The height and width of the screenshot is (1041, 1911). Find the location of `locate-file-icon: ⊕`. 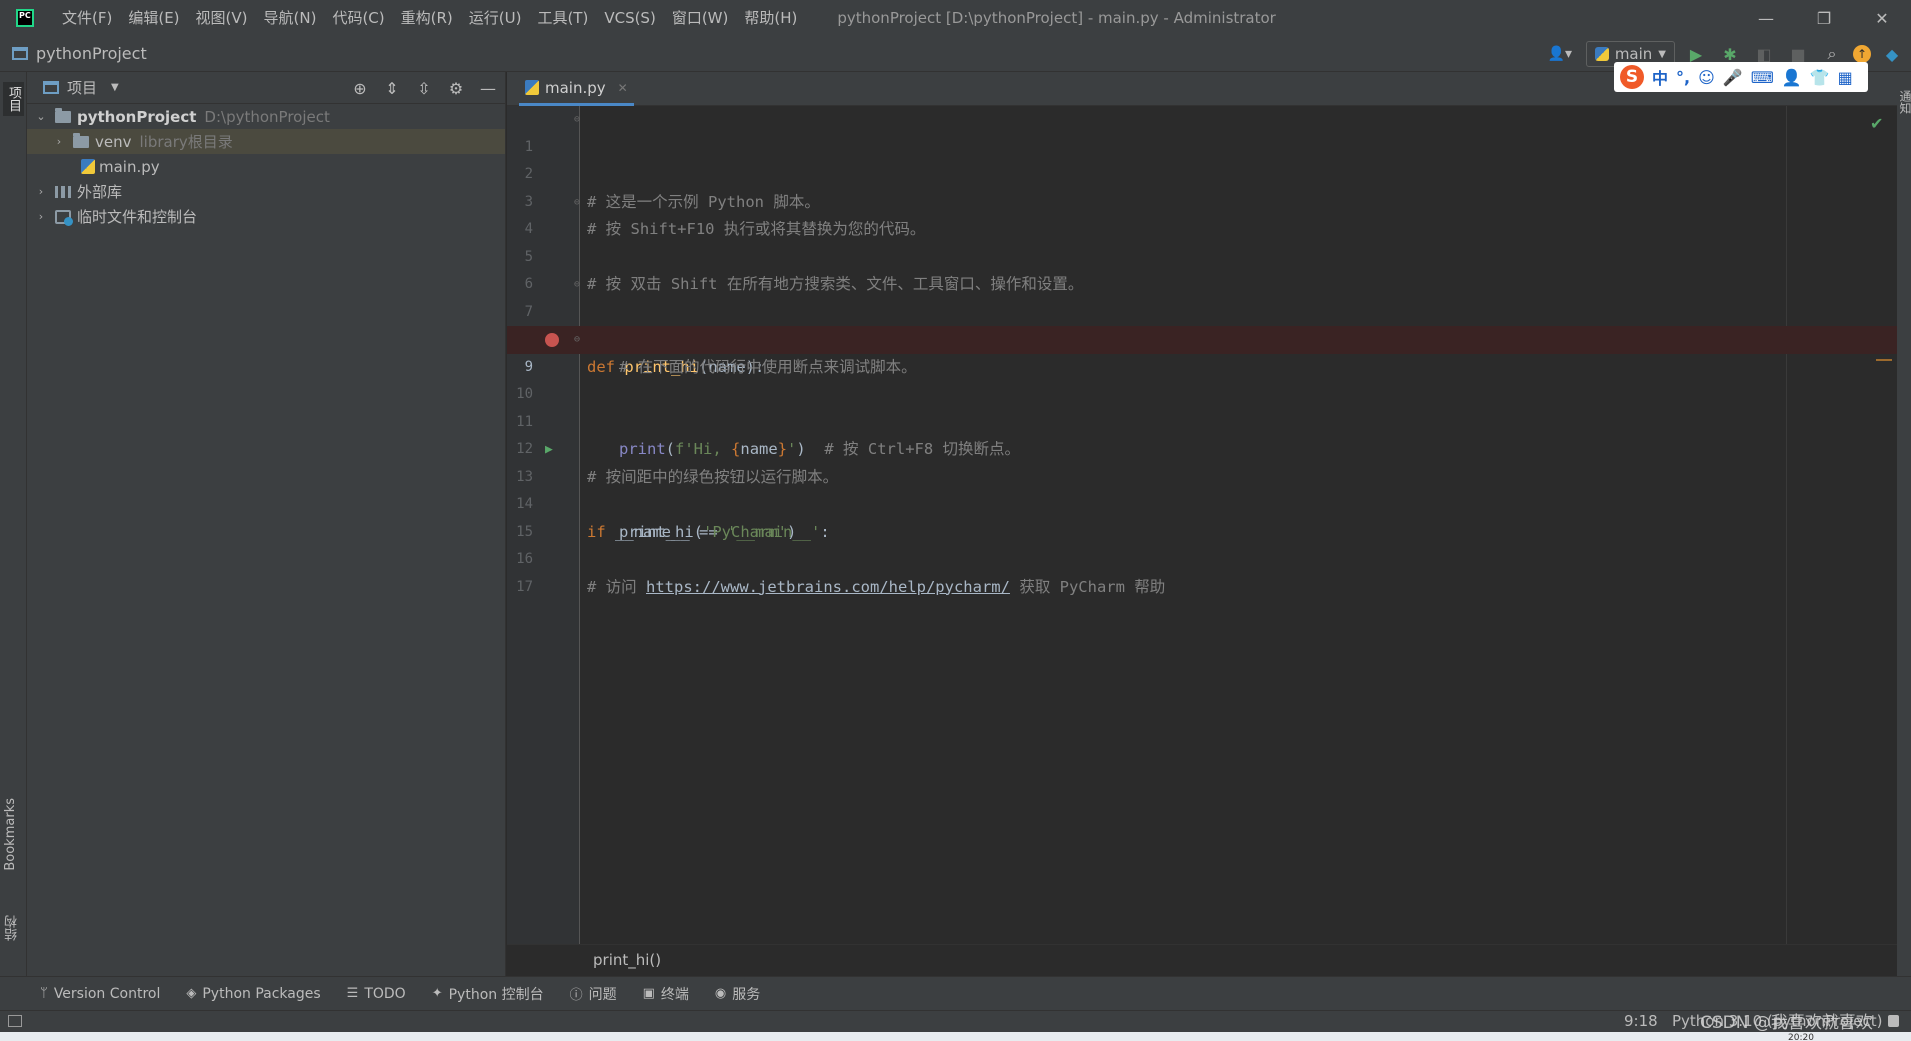

locate-file-icon: ⊕ is located at coordinates (360, 88).